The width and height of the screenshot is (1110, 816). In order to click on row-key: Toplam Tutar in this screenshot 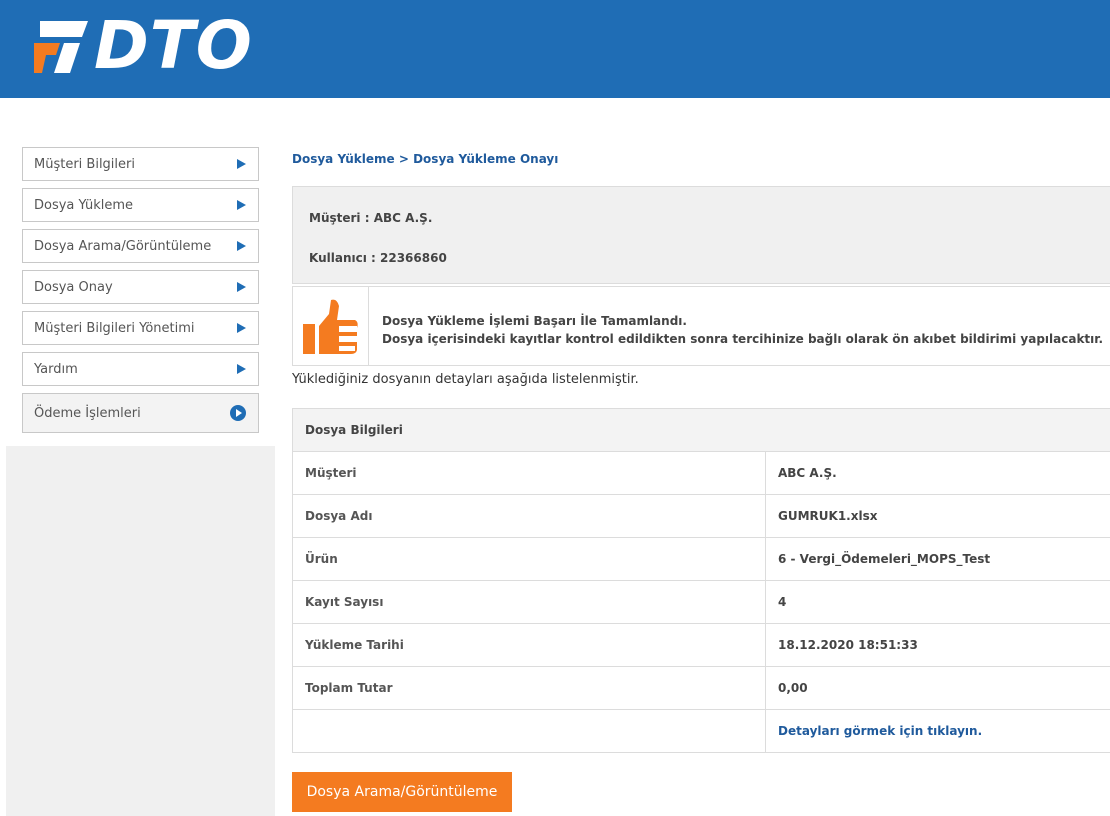, I will do `click(529, 688)`.